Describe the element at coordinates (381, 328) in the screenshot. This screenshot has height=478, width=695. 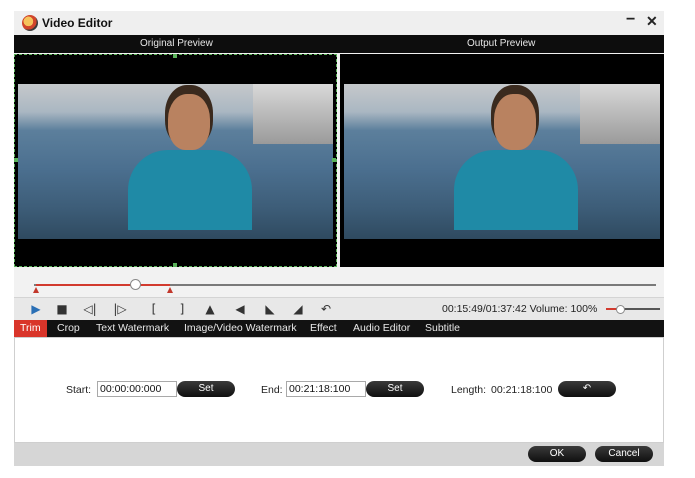
I see `tab-audio-editor: Audio Editor` at that location.